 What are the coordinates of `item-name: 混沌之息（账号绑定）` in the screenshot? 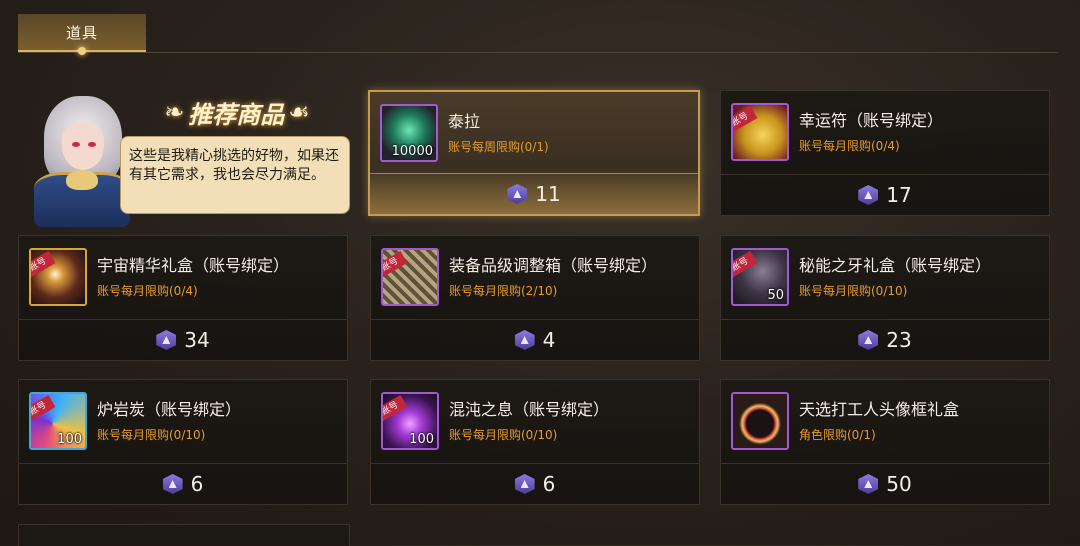 It's located at (529, 409).